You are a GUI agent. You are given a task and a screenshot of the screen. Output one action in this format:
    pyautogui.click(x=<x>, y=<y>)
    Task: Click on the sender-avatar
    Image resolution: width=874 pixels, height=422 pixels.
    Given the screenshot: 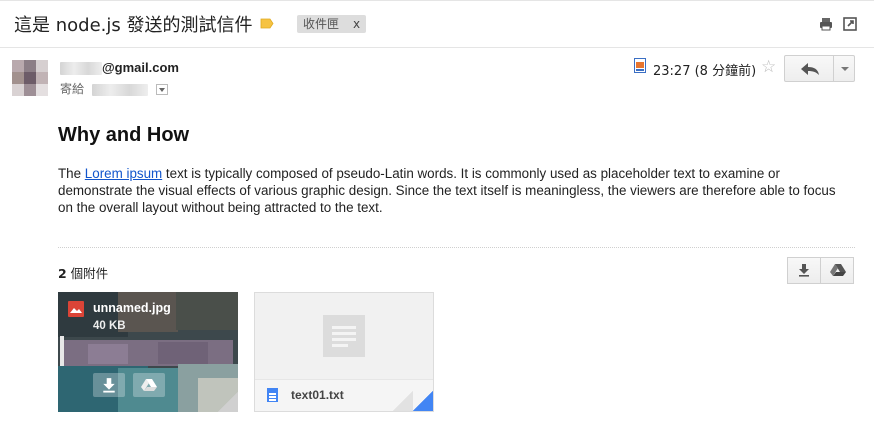 What is the action you would take?
    pyautogui.click(x=30, y=78)
    